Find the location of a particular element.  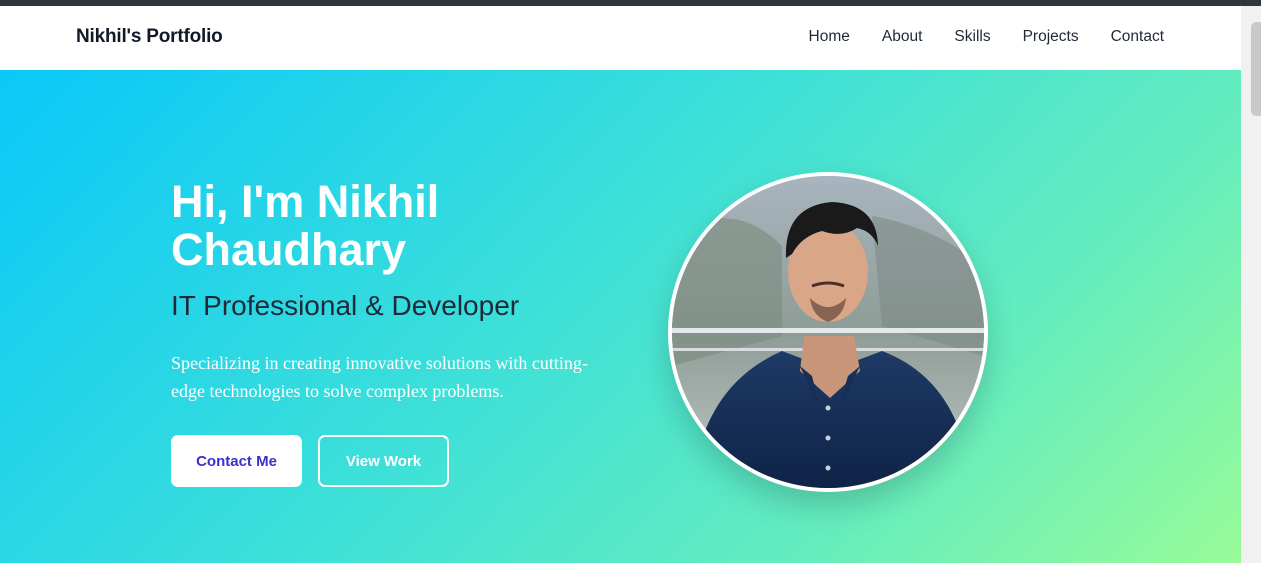

nav-link-about: About is located at coordinates (902, 37).